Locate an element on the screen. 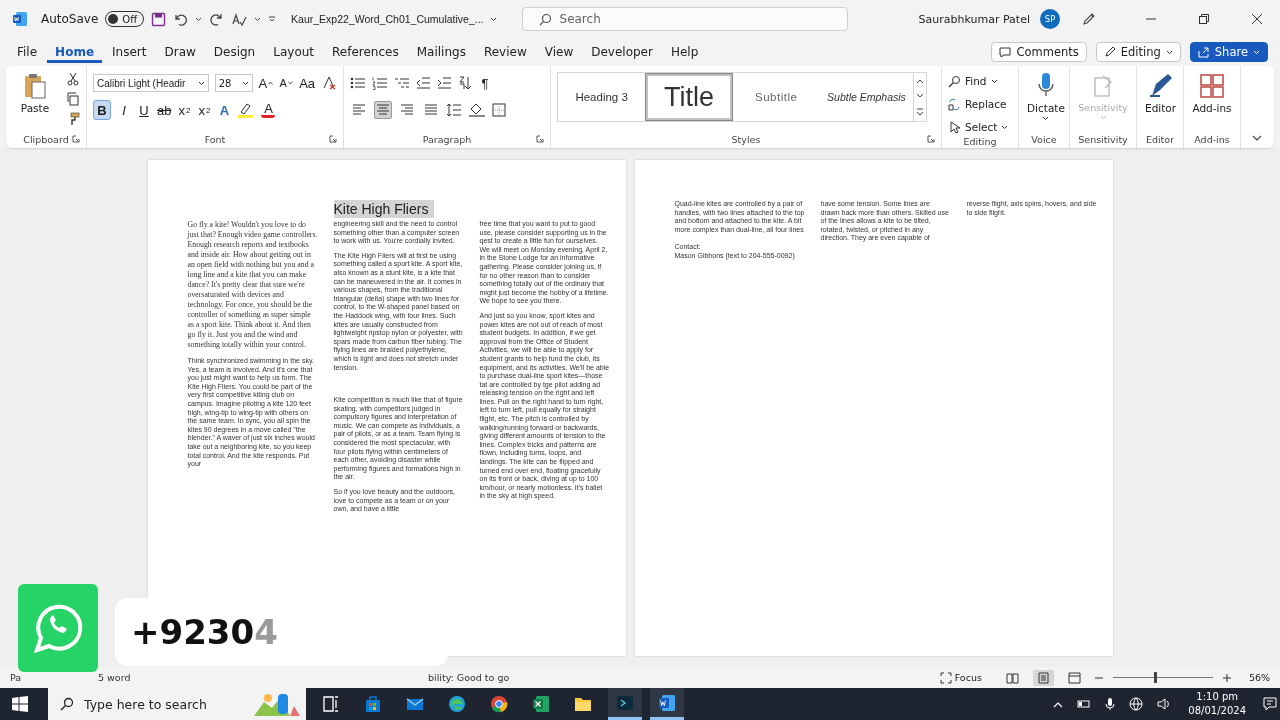 The image size is (1280, 720). microphone-icon is located at coordinates (1110, 704).